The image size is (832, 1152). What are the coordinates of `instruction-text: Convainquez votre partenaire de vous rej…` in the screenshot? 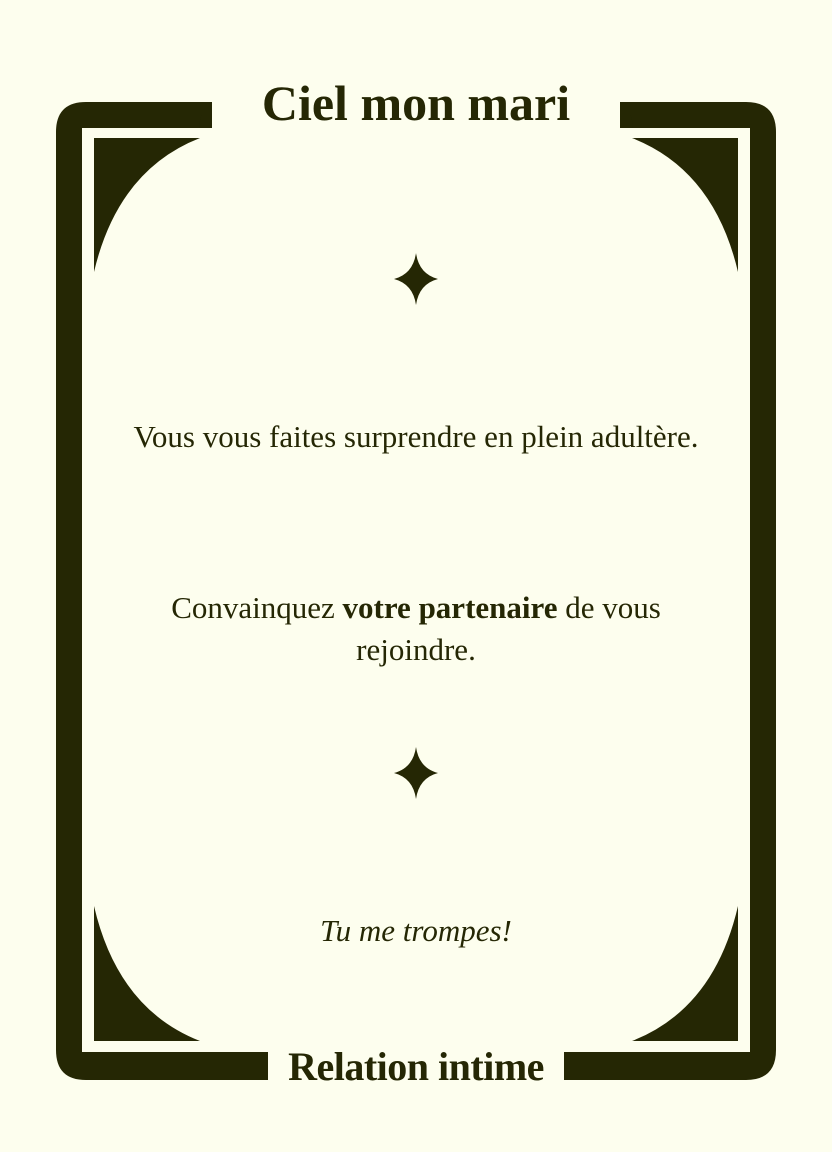 It's located at (416, 629).